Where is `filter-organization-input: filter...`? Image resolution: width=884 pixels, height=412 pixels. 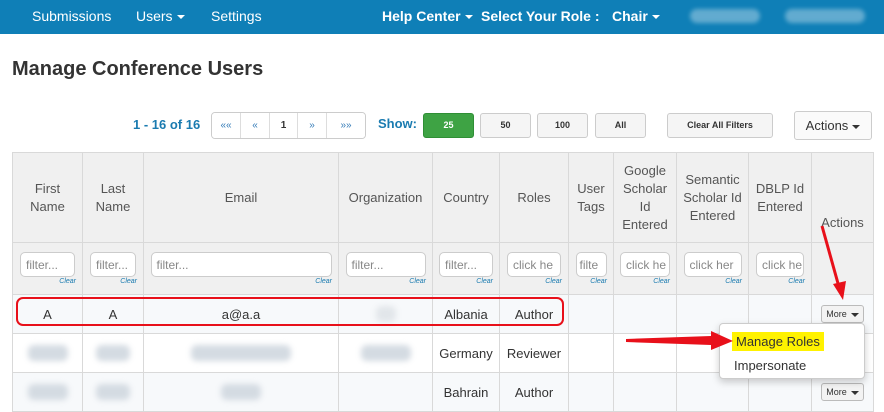
filter-organization-input: filter... is located at coordinates (385, 264).